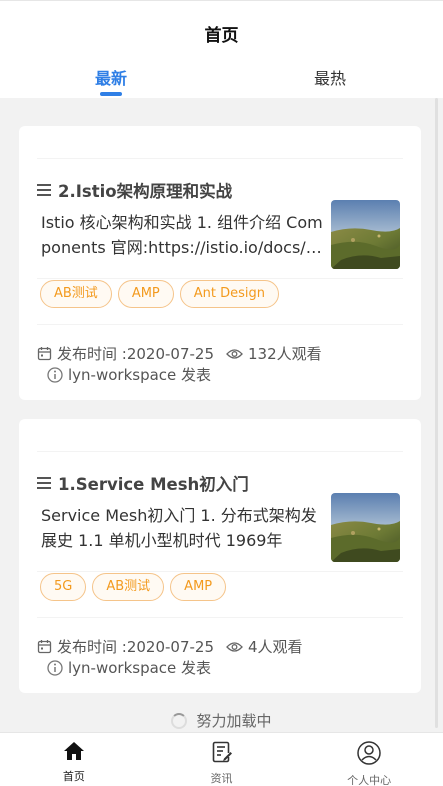  What do you see at coordinates (74, 753) in the screenshot?
I see `home-icon` at bounding box center [74, 753].